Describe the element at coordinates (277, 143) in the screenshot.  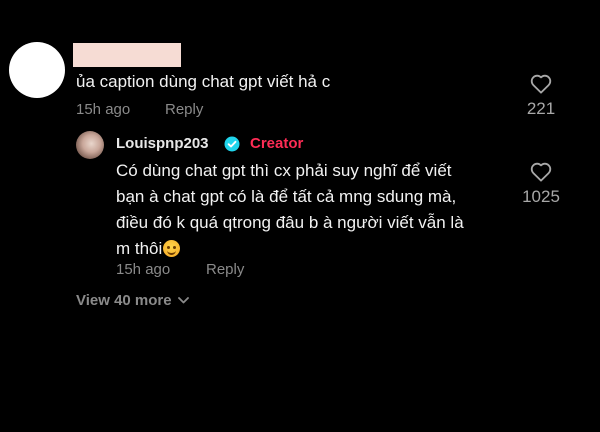
I see `creator-badge: Creator` at that location.